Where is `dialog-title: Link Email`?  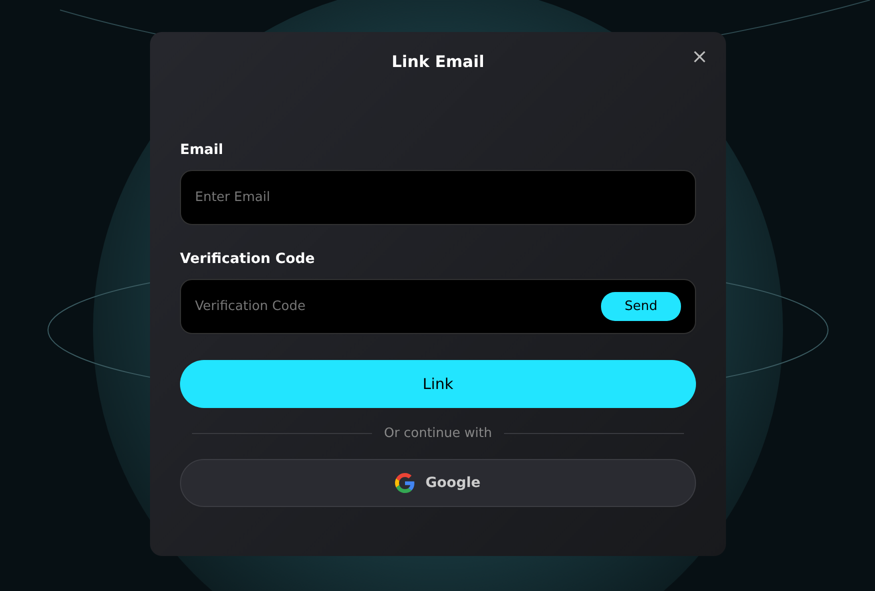
dialog-title: Link Email is located at coordinates (438, 62).